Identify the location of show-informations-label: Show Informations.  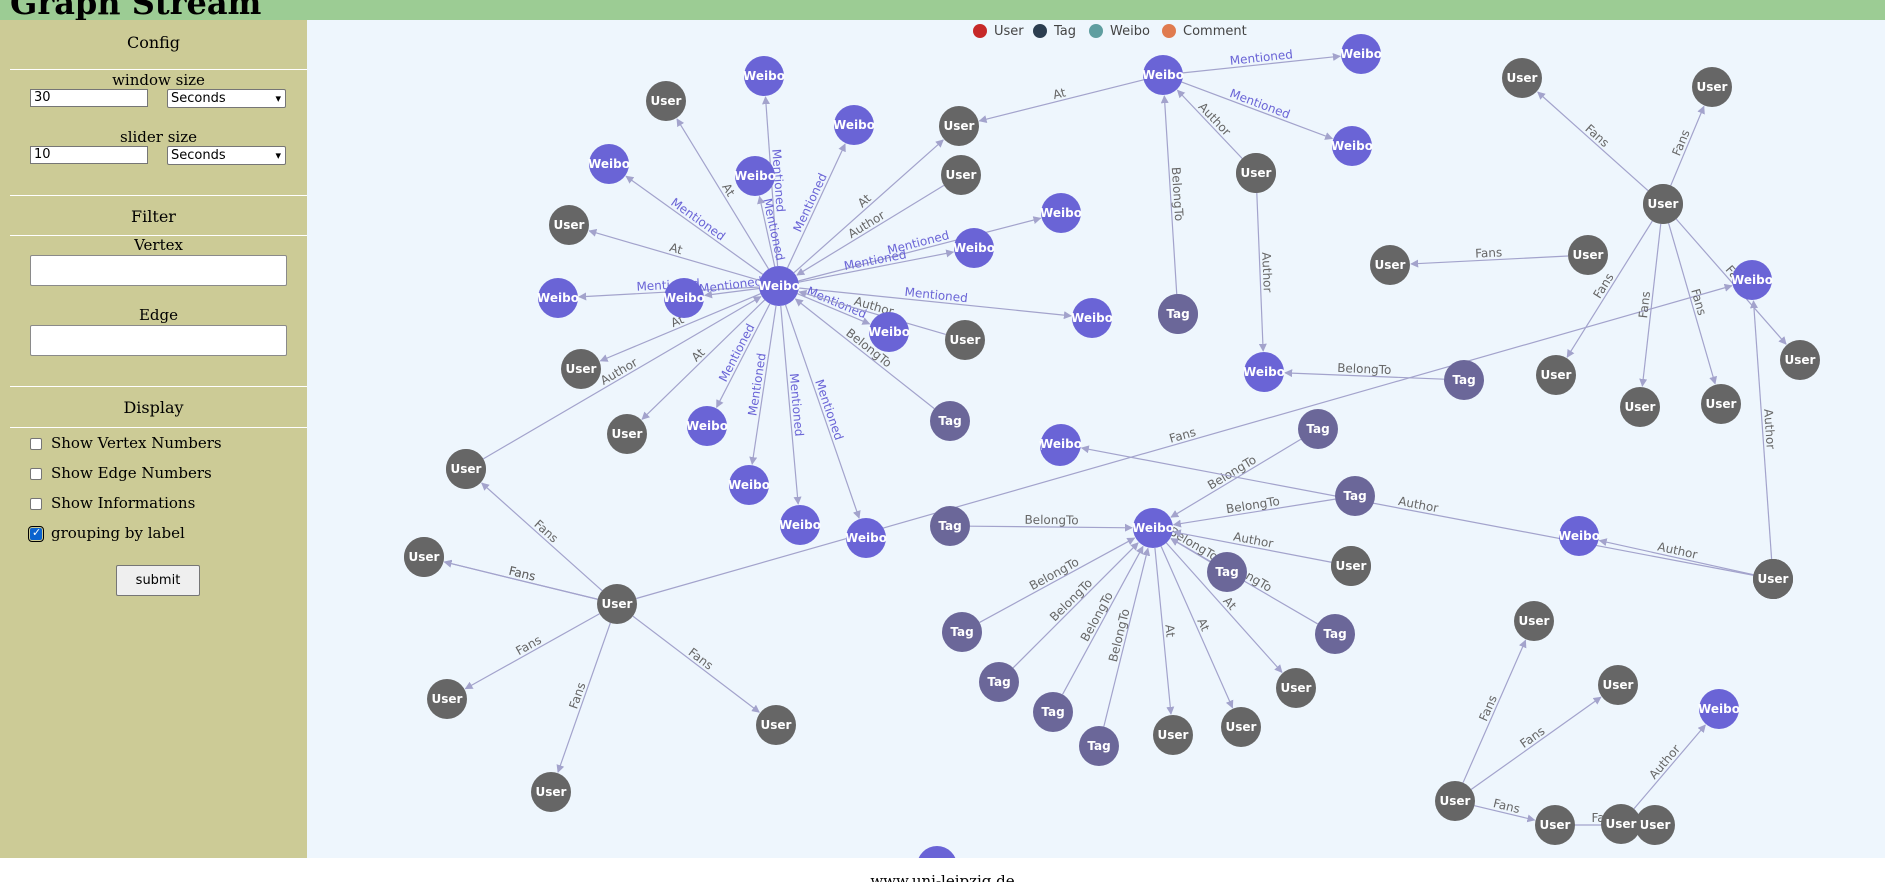
(123, 503).